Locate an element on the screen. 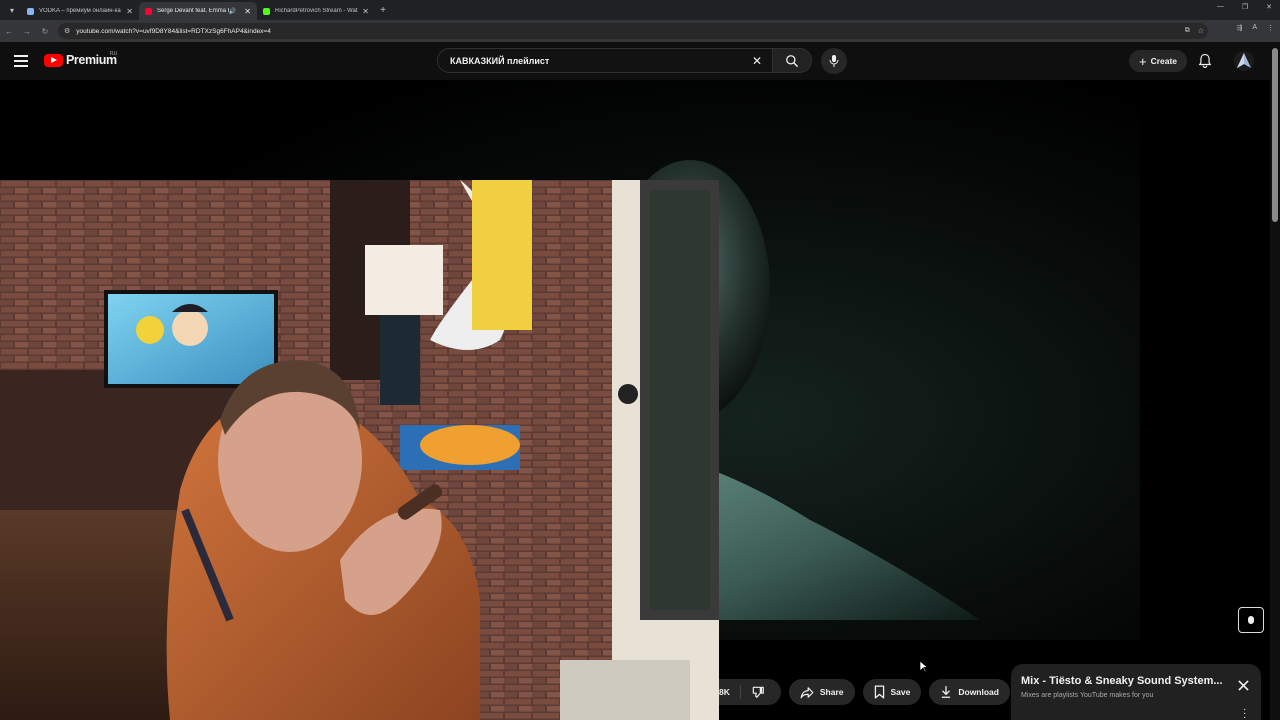 The image size is (1280, 720). kick-favicon is located at coordinates (266, 11).